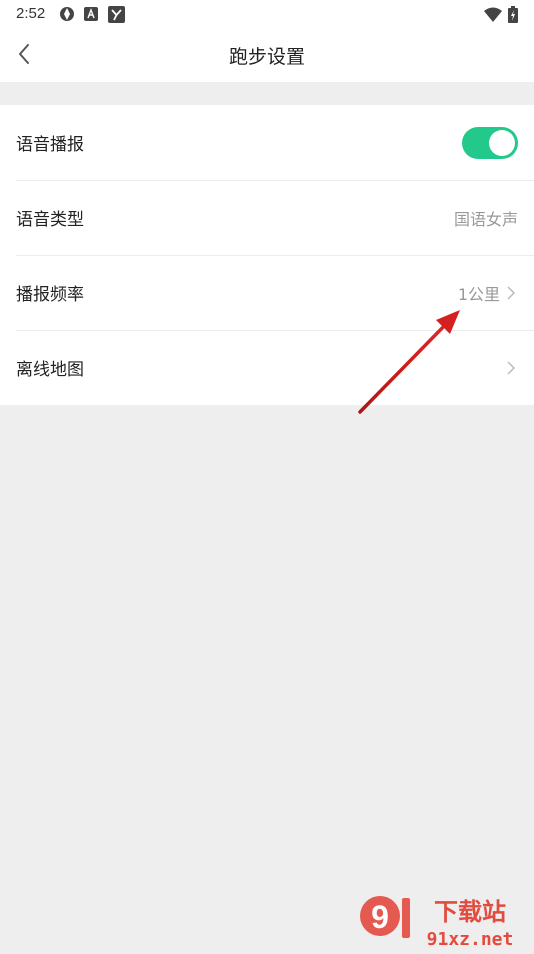 This screenshot has height=954, width=534. I want to click on voice-broadcast-toggle, so click(490, 142).